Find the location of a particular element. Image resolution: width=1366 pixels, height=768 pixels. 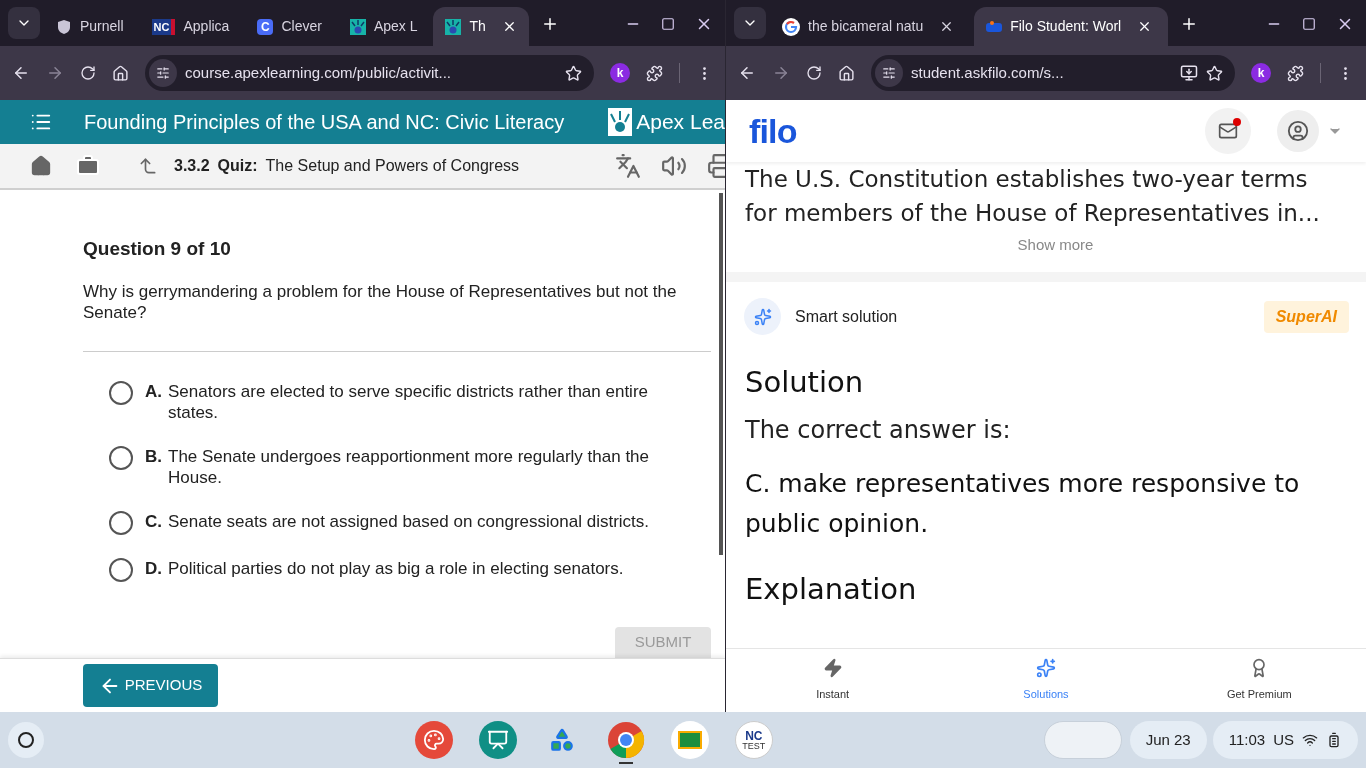

answer-option: D. Political parties do not play as big a role in electing senators. is located at coordinates (410, 569).